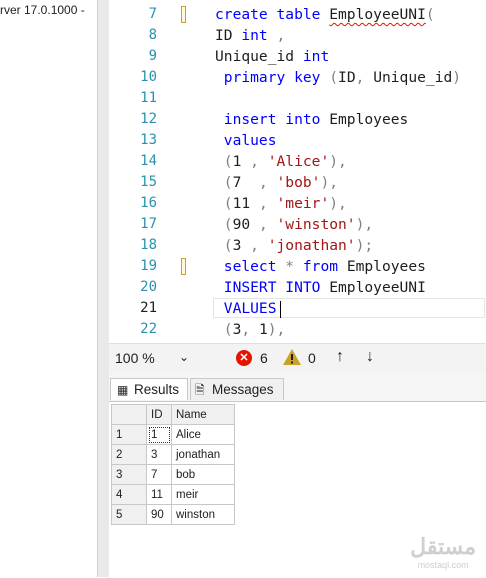  I want to click on line-number: 20, so click(148, 287).